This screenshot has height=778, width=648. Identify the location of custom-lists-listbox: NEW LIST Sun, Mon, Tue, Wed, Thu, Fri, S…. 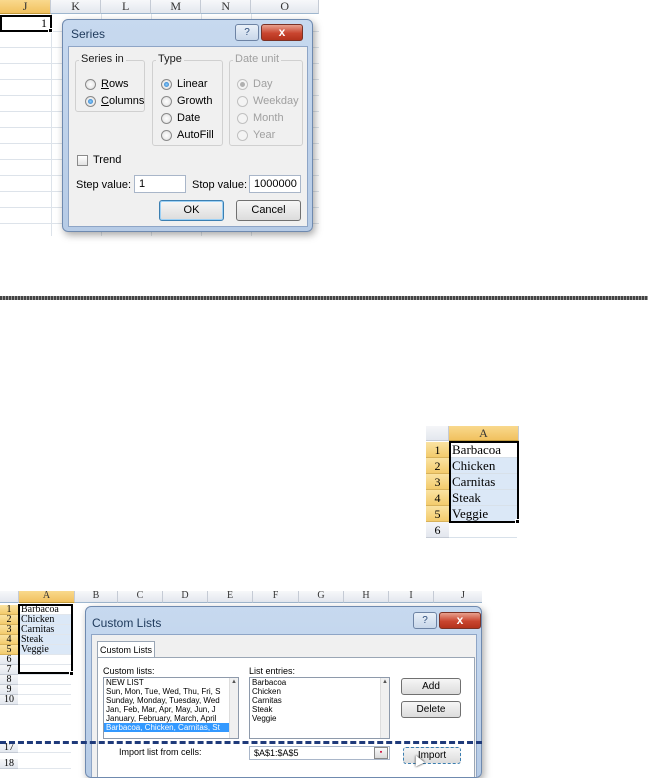
(171, 708).